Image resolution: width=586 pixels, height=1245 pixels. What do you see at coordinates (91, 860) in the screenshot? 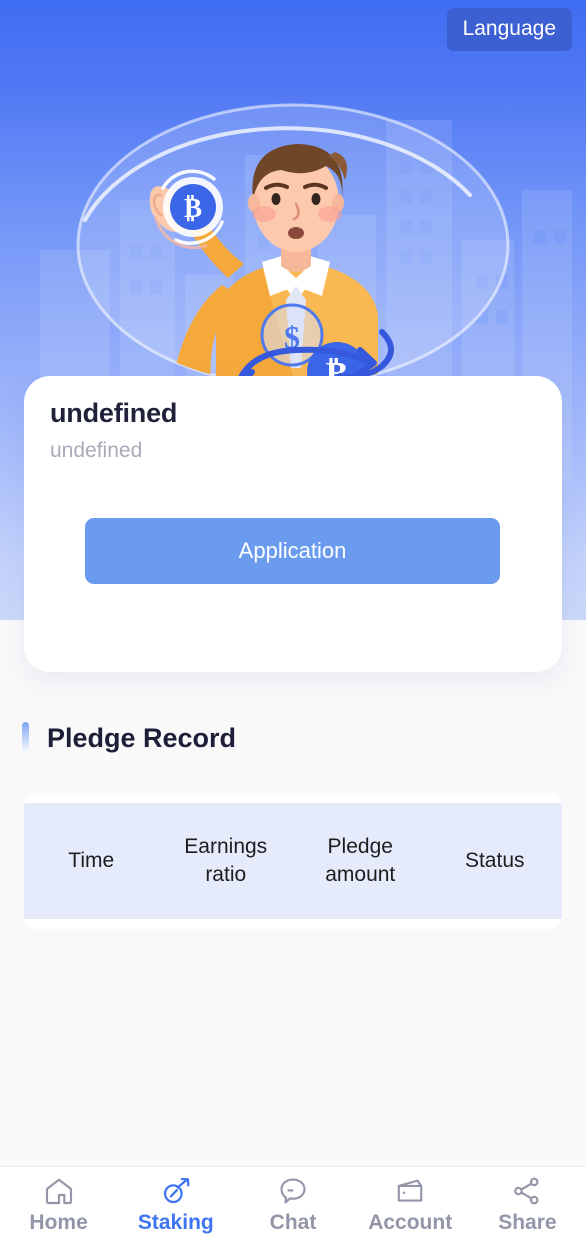
I see `column-header-time: Time` at bounding box center [91, 860].